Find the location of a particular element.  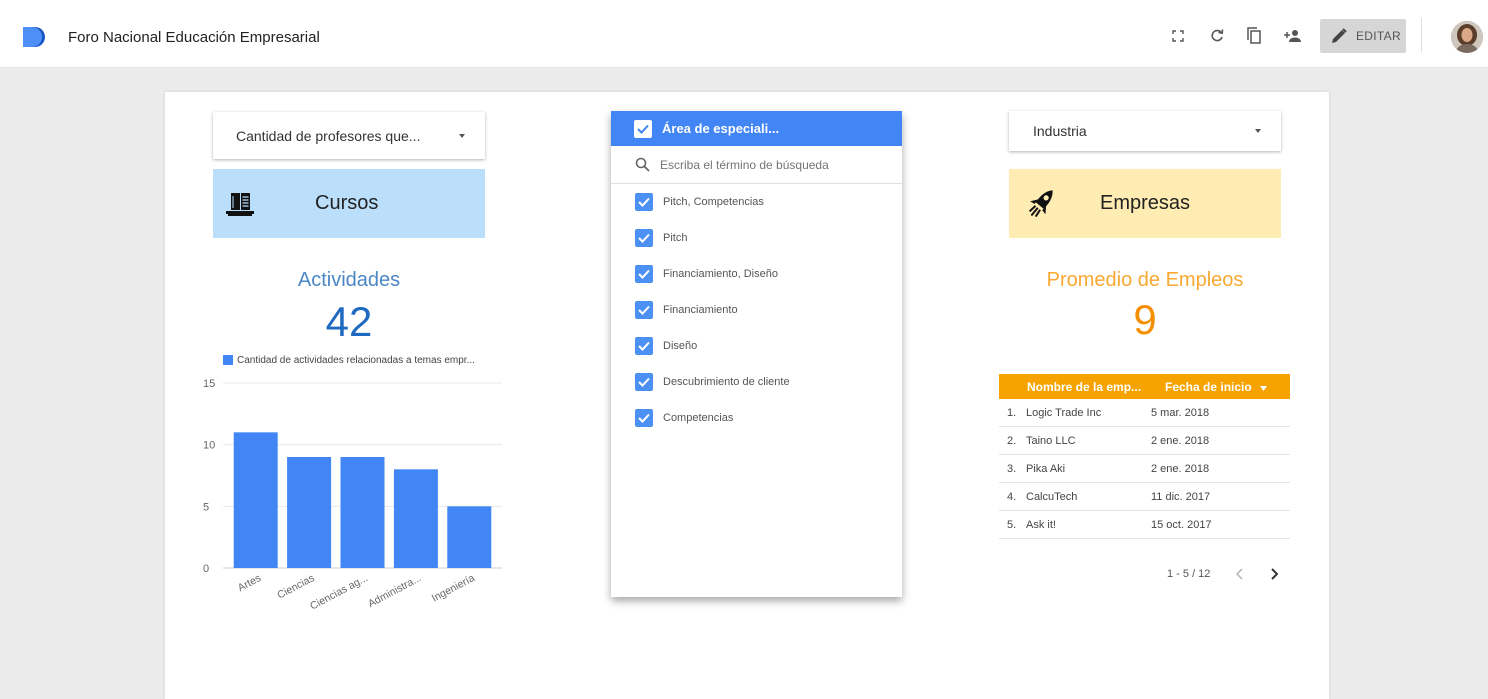

company-name: Ask it! is located at coordinates (1041, 525).